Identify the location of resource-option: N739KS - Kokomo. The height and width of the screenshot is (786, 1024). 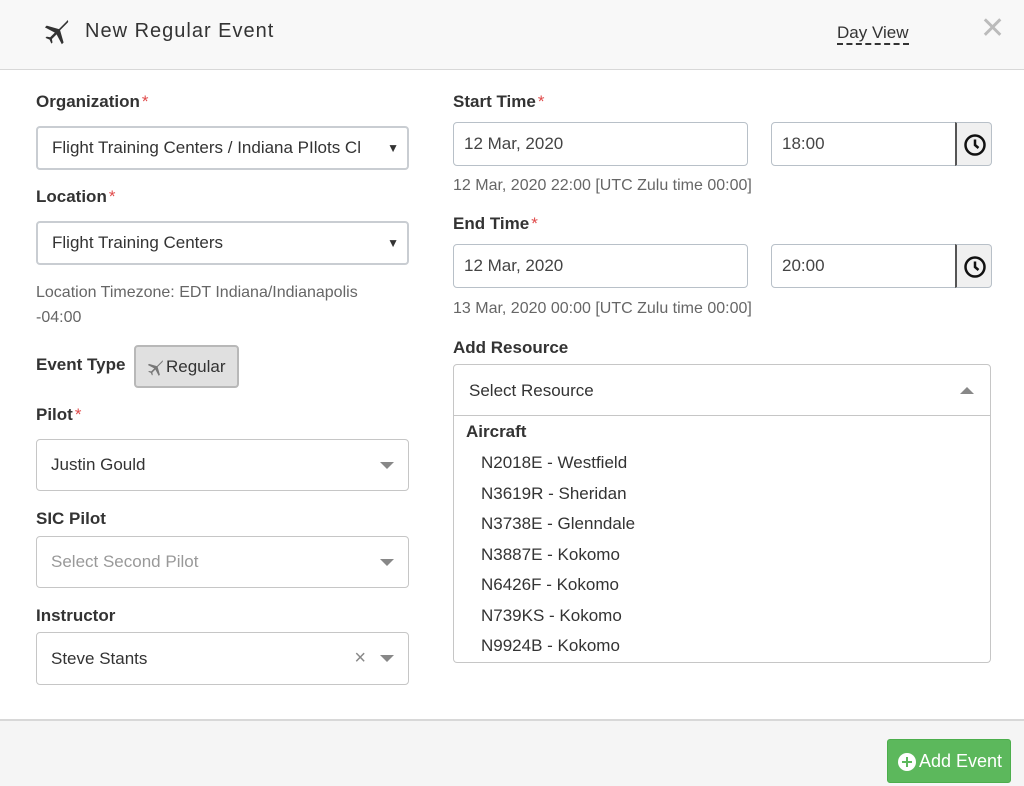
(551, 616).